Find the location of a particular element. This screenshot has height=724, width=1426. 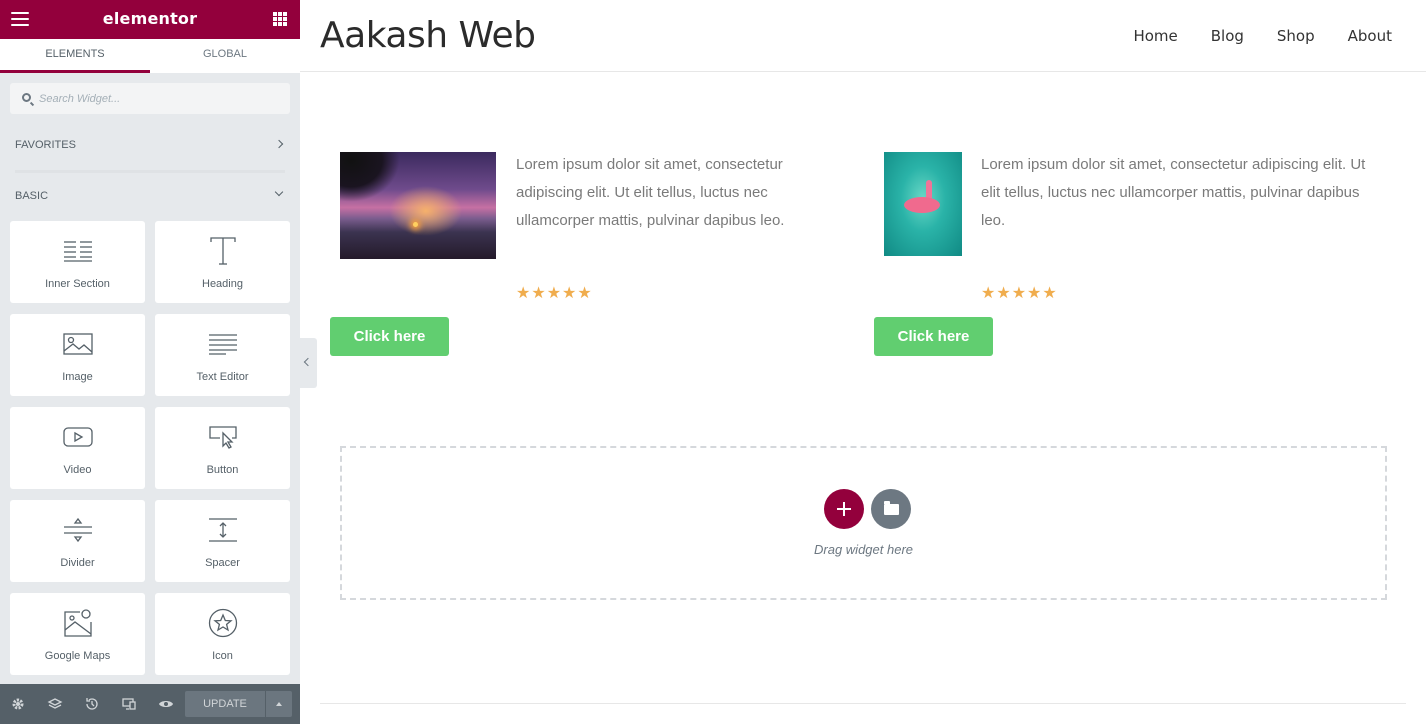

chevron-down-icon is located at coordinates (279, 192).